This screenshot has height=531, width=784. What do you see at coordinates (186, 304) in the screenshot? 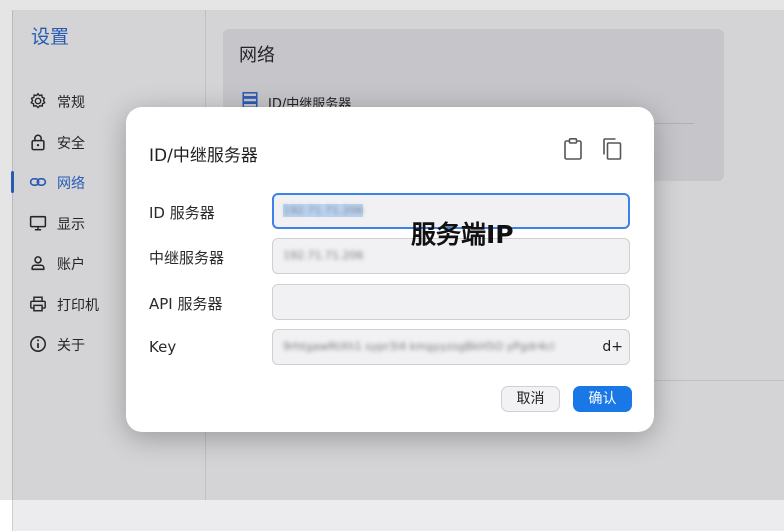
I see `api-server-label: API 服务器` at bounding box center [186, 304].